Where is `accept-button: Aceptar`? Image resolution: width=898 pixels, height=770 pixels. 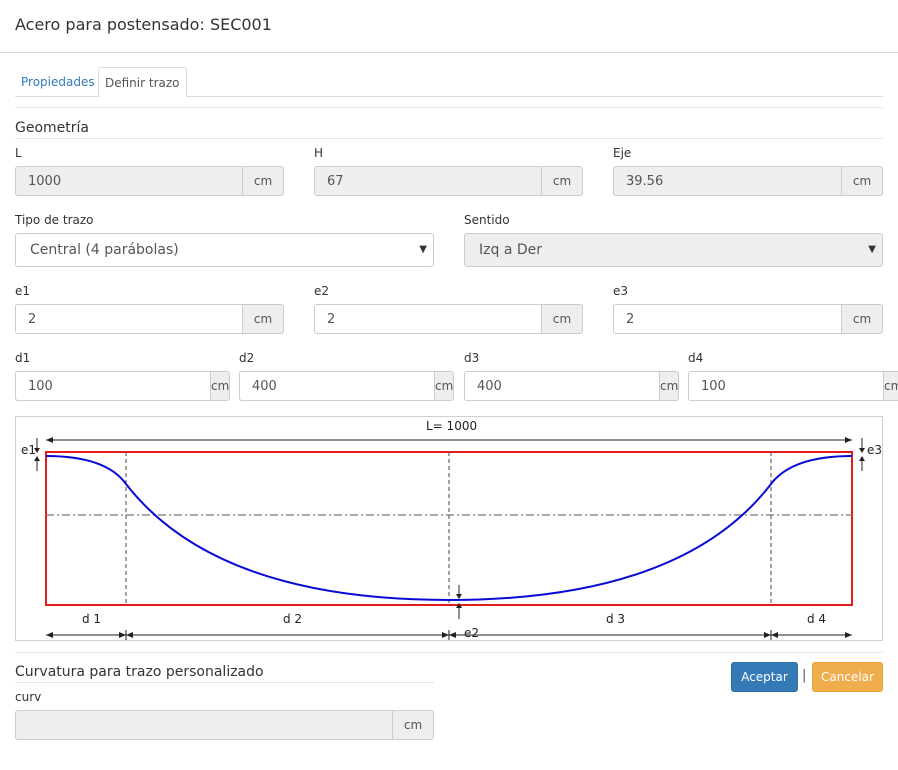
accept-button: Aceptar is located at coordinates (764, 677).